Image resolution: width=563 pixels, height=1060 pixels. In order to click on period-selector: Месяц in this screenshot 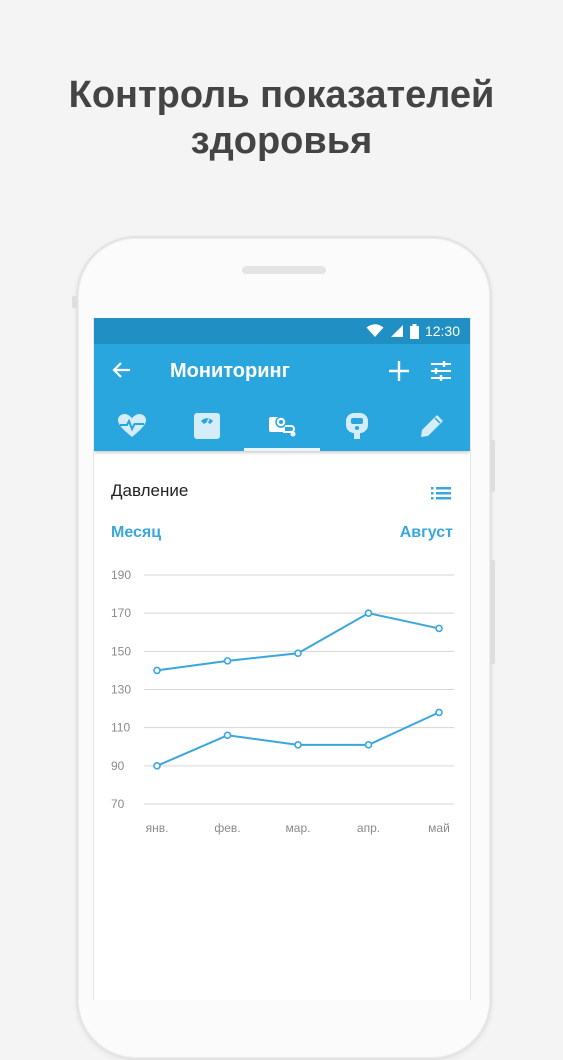, I will do `click(136, 533)`.